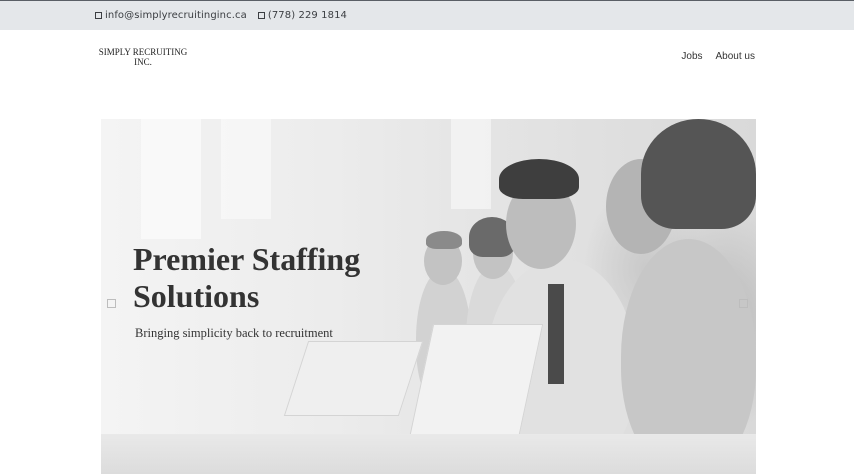 This screenshot has height=474, width=854. I want to click on phone-icon, so click(261, 15).